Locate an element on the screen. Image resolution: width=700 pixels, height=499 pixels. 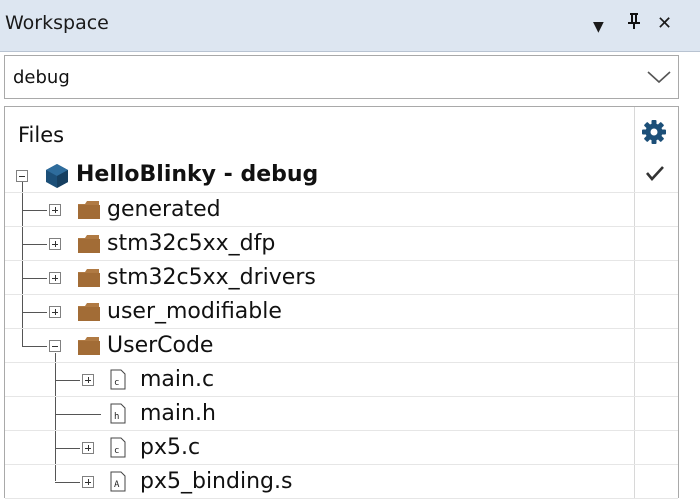
folder-row-stm32c5xx-dfp: stm32c5xx_dfp is located at coordinates (341, 244).